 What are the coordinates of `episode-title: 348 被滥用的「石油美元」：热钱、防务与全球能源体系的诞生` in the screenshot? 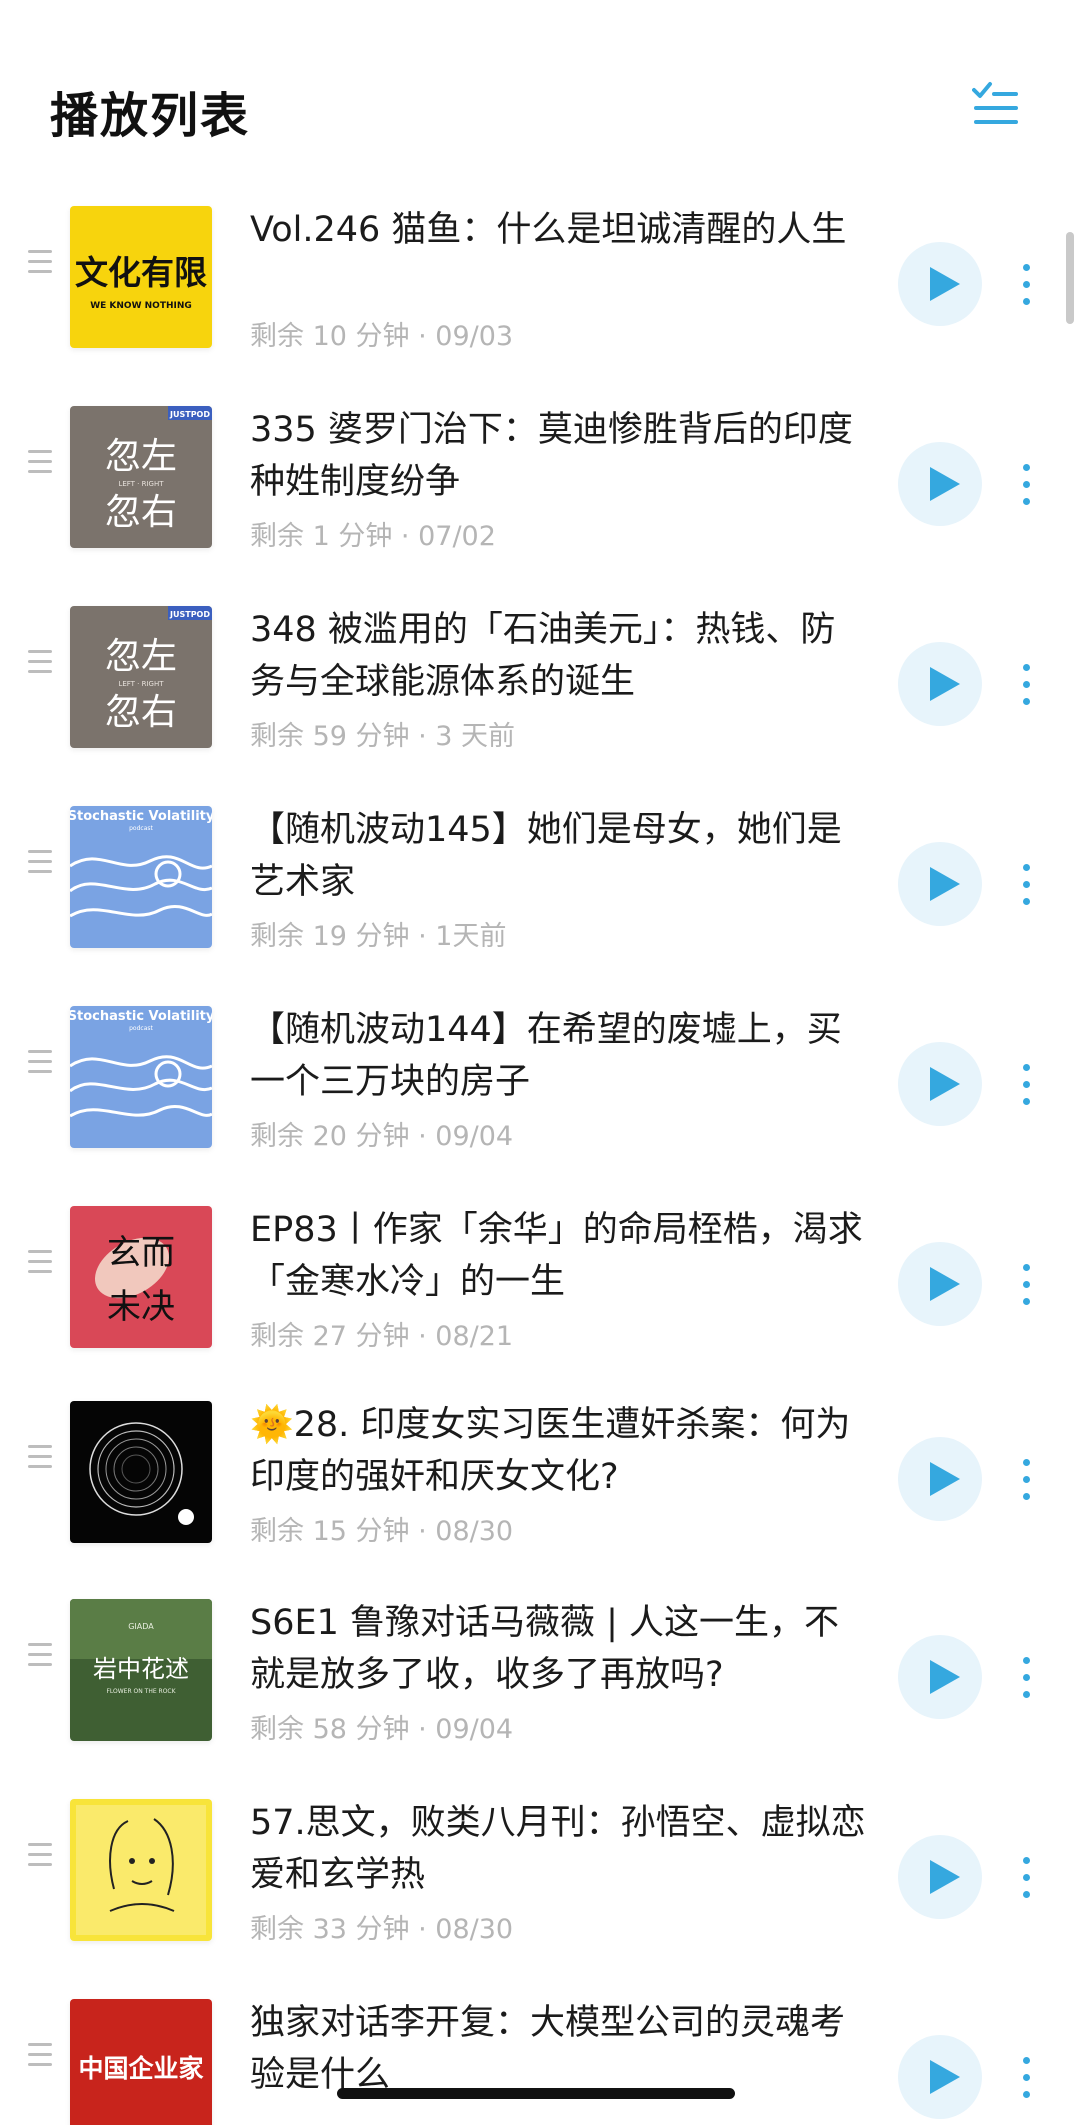 It's located at (560, 656).